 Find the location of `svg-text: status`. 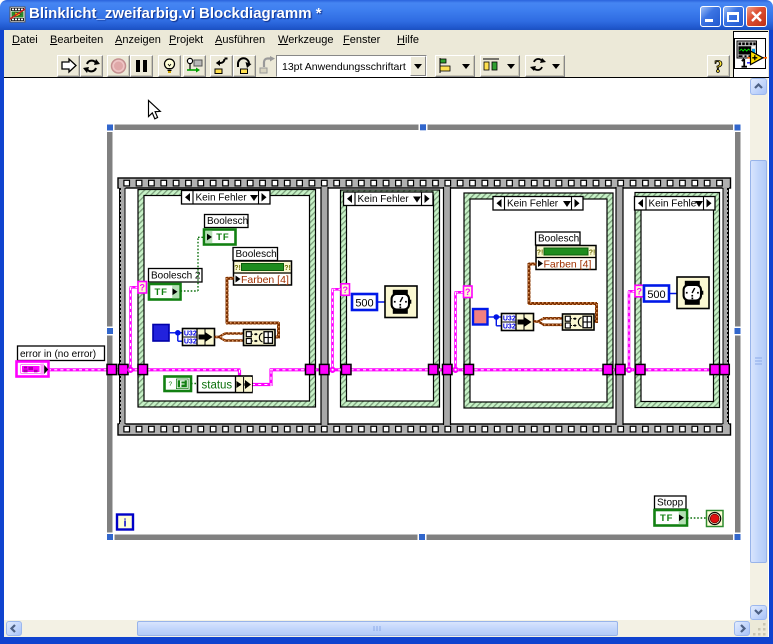

svg-text: status is located at coordinates (217, 386).